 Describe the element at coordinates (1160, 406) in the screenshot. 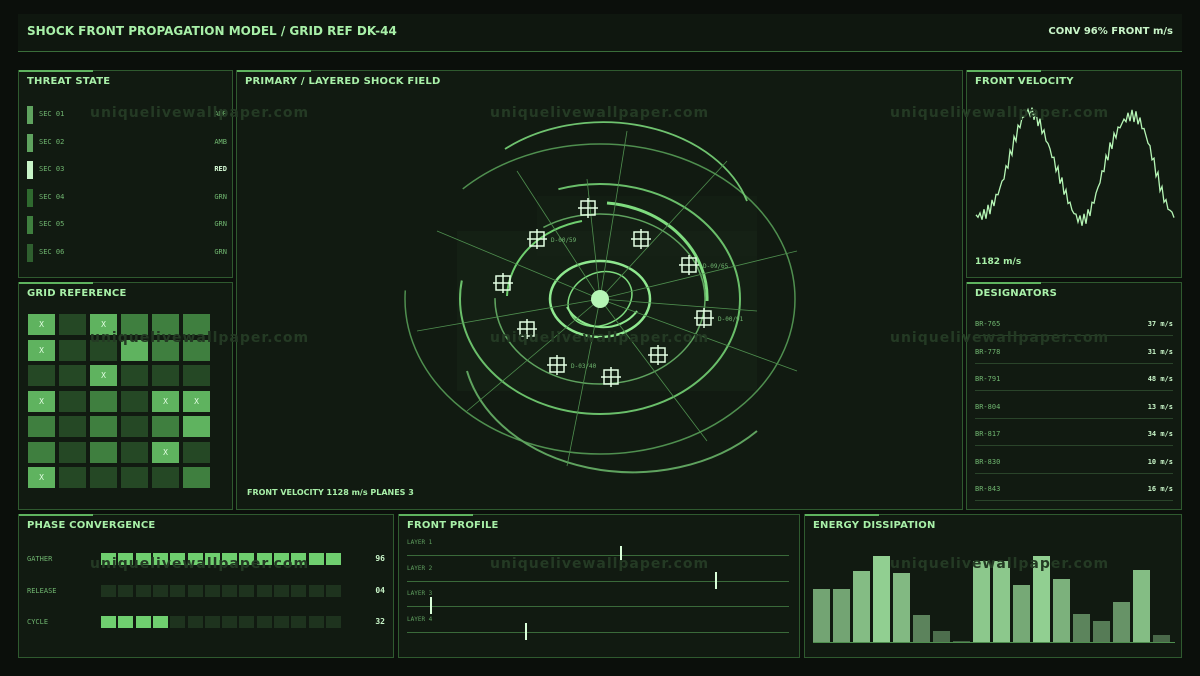

I see `designator-speed: 13 m/s` at that location.